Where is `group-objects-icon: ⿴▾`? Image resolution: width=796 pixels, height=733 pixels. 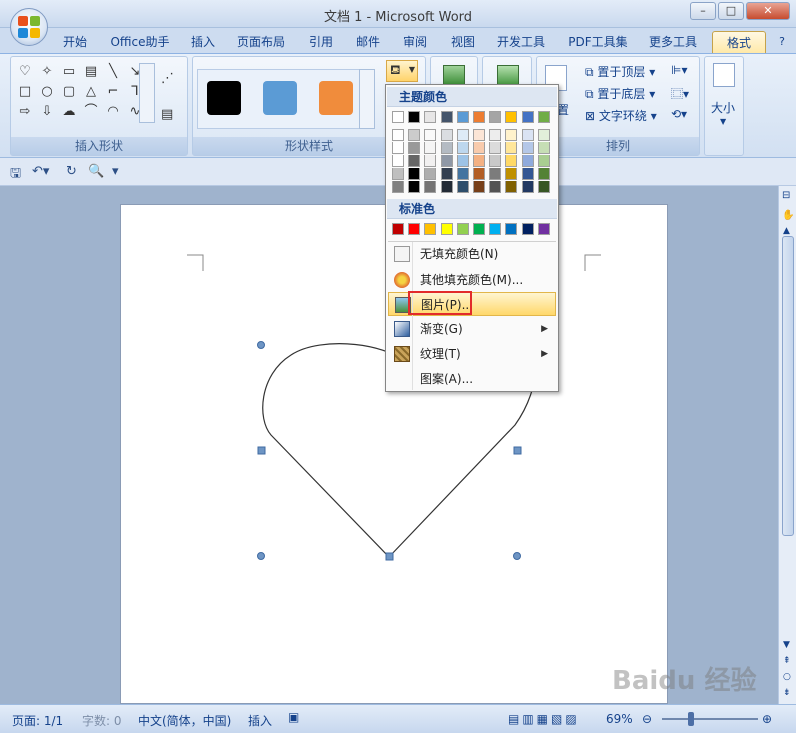 group-objects-icon: ⿴▾ is located at coordinates (680, 93).